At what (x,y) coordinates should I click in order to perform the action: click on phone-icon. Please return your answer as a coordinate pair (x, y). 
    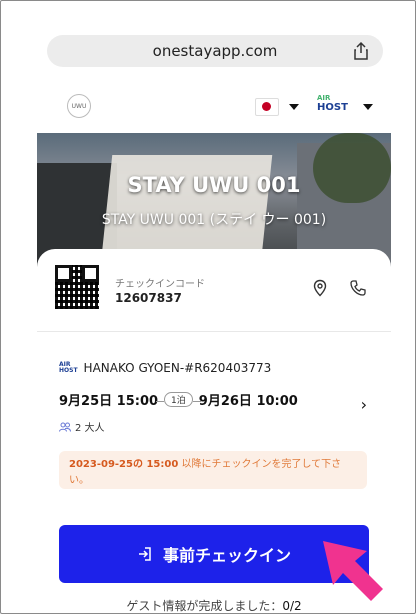
    Looking at the image, I should click on (358, 288).